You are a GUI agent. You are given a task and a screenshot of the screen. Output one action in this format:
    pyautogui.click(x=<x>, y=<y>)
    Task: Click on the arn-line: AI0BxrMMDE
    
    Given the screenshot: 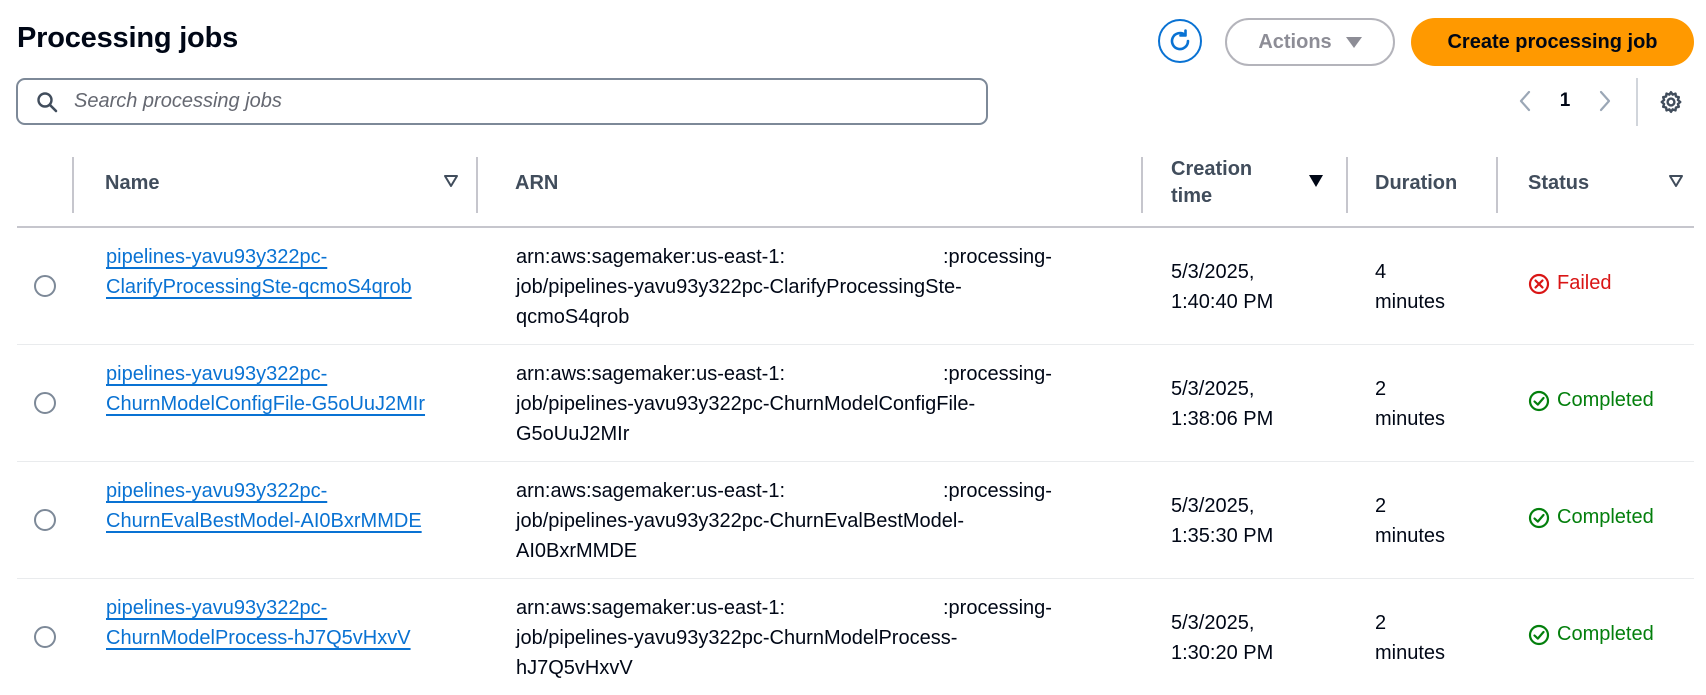 What is the action you would take?
    pyautogui.click(x=577, y=551)
    